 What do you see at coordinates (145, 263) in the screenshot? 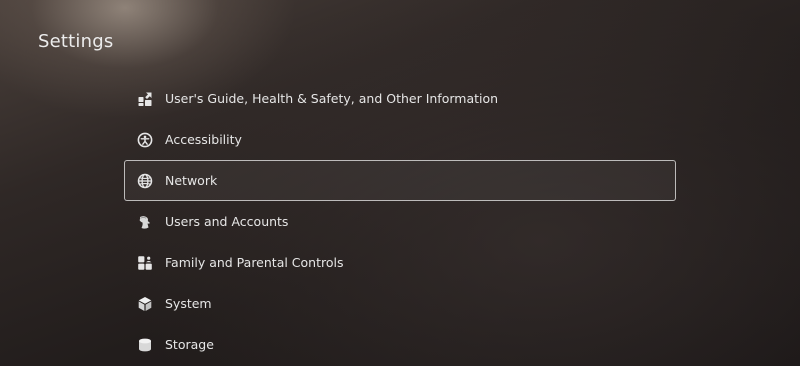
I see `family-icon` at bounding box center [145, 263].